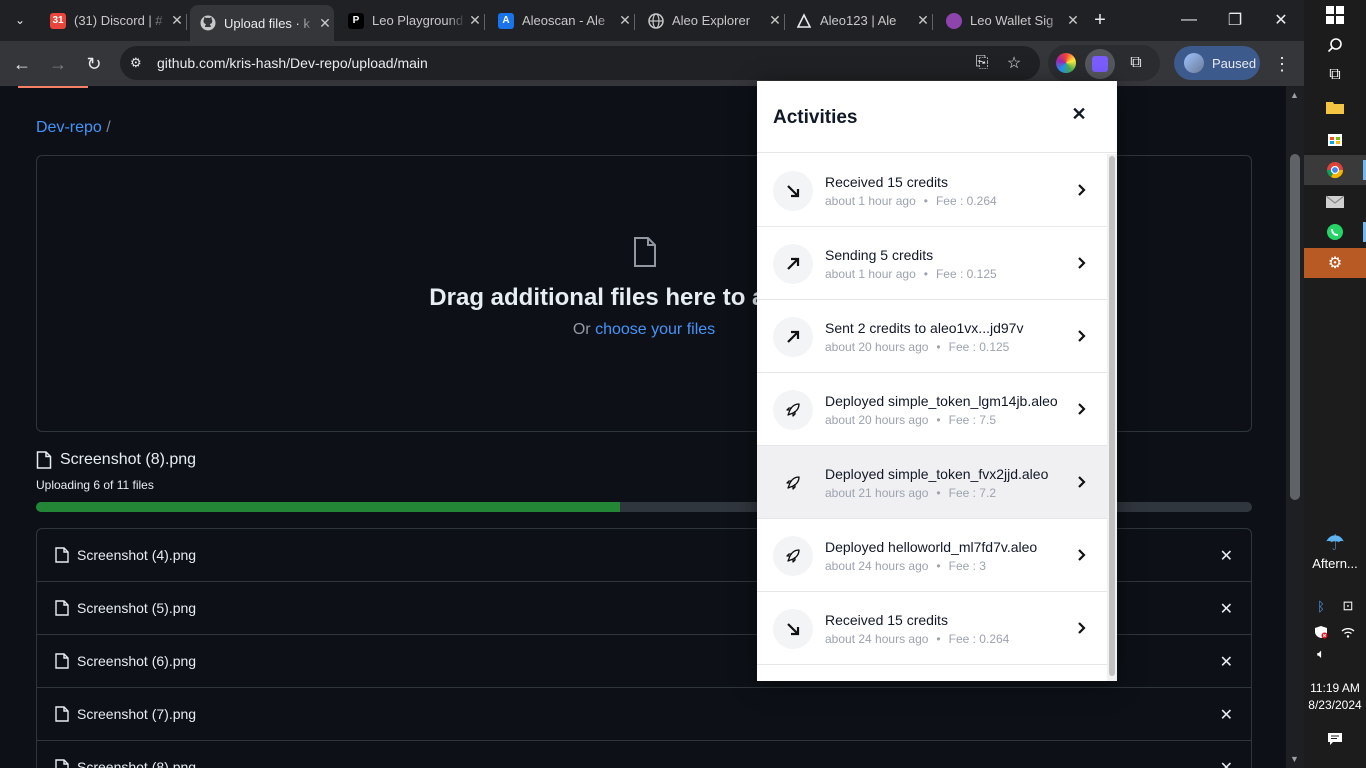  What do you see at coordinates (1079, 114) in the screenshot?
I see `close-icon: ✕` at bounding box center [1079, 114].